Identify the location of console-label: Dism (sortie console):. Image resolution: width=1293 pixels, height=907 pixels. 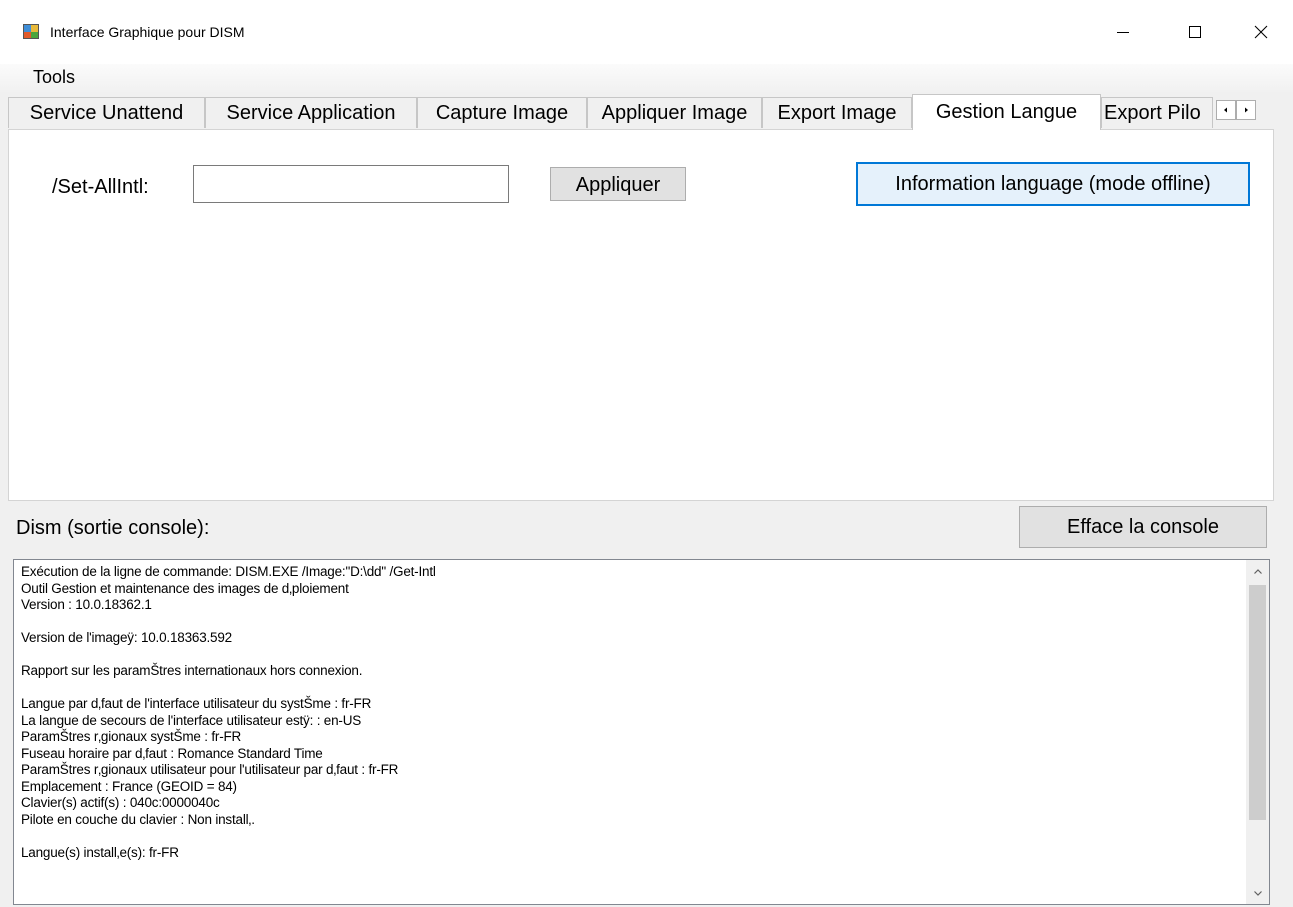
(113, 528).